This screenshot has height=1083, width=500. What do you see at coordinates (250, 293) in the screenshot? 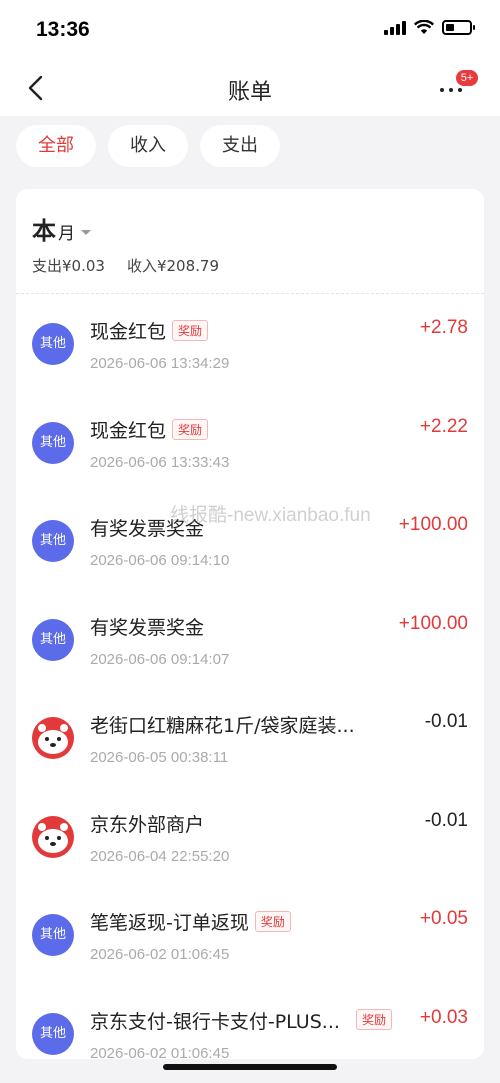
I see `divider` at bounding box center [250, 293].